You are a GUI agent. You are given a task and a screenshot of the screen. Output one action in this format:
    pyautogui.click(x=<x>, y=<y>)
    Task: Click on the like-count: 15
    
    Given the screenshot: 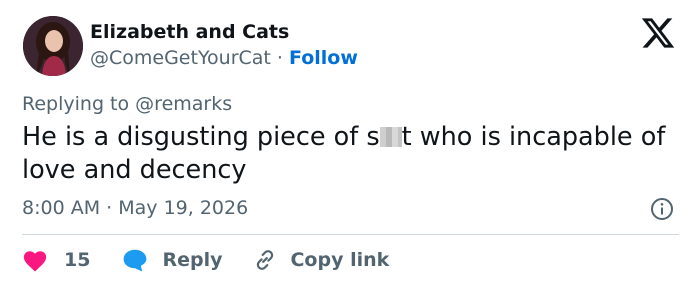 What is the action you would take?
    pyautogui.click(x=77, y=260)
    